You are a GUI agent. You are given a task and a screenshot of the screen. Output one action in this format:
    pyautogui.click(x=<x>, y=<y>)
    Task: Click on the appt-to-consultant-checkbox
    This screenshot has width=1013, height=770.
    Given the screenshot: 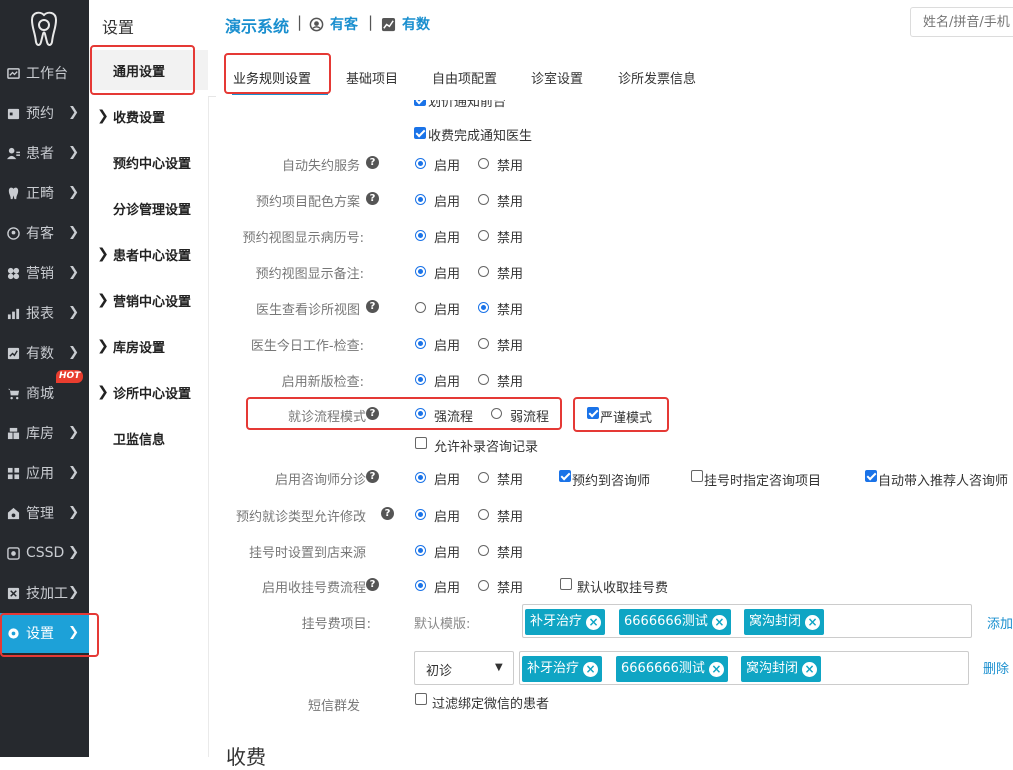 What is the action you would take?
    pyautogui.click(x=565, y=476)
    